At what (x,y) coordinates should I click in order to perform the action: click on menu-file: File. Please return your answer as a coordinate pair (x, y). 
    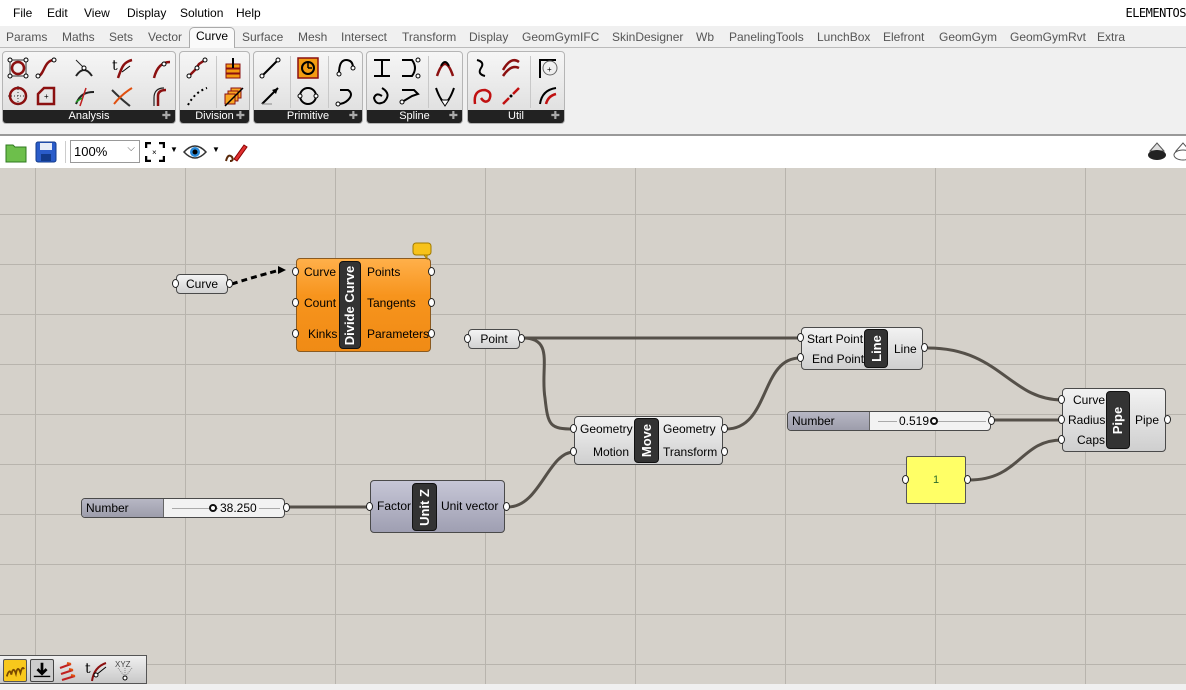
    Looking at the image, I should click on (22, 13).